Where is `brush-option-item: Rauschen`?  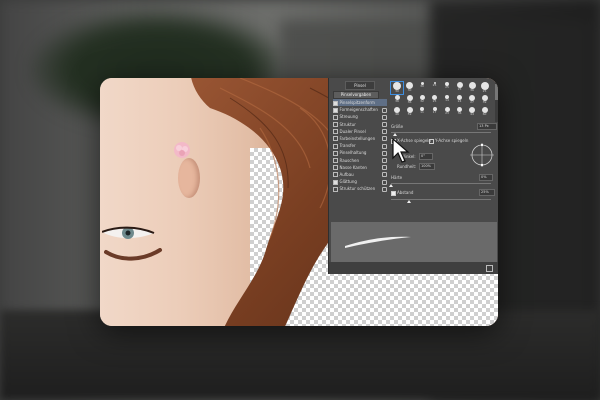 brush-option-item: Rauschen is located at coordinates (360, 160).